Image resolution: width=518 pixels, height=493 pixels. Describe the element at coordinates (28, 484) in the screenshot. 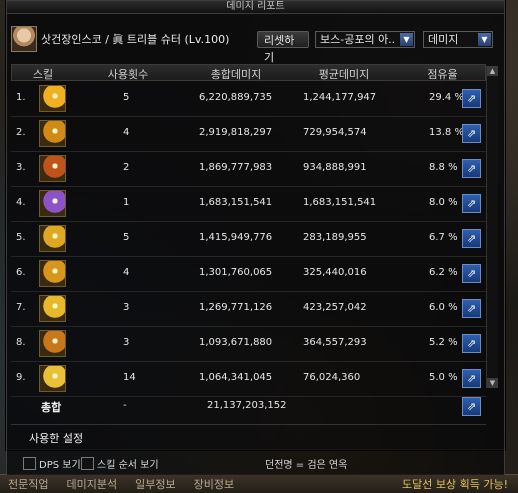

I see `bottom-bar-item: 전문직업` at that location.